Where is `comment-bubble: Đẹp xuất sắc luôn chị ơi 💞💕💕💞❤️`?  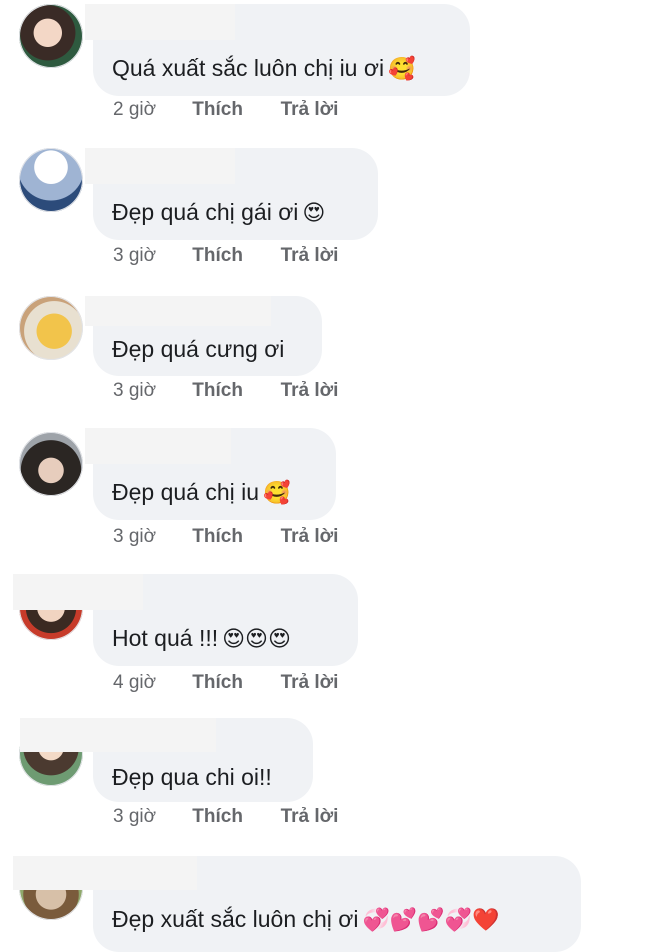 comment-bubble: Đẹp xuất sắc luôn chị ơi 💞💕💕💞❤️ is located at coordinates (297, 904).